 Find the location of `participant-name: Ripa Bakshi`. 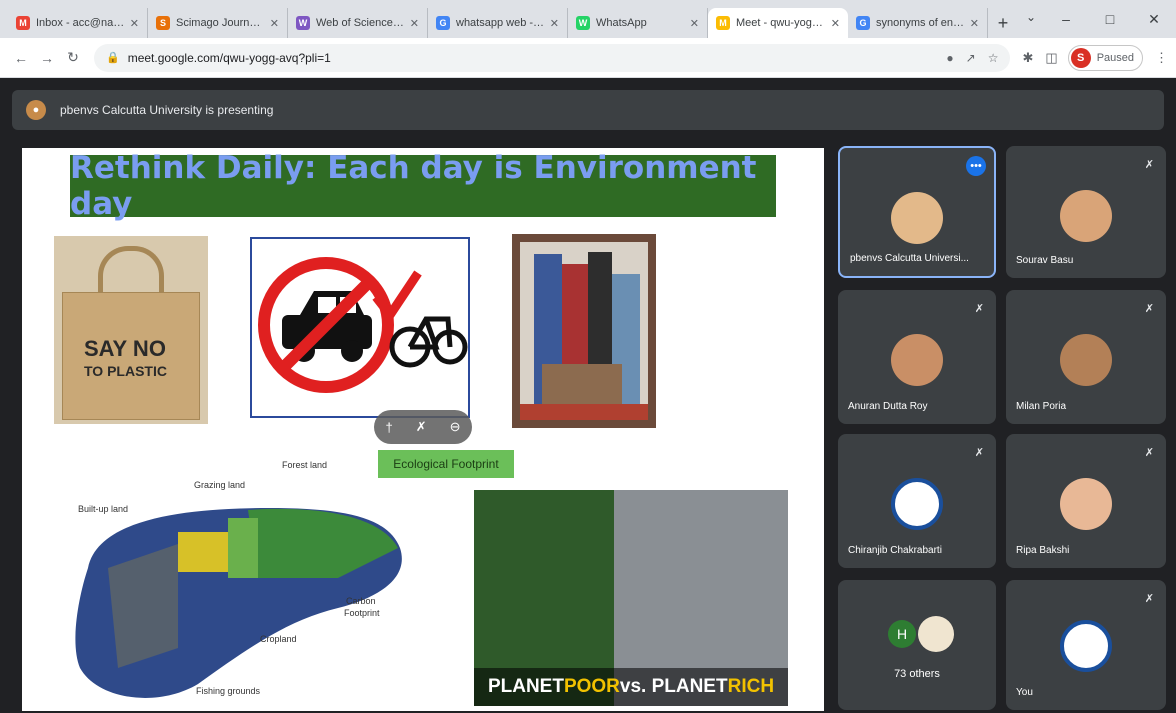

participant-name: Ripa Bakshi is located at coordinates (1043, 550).